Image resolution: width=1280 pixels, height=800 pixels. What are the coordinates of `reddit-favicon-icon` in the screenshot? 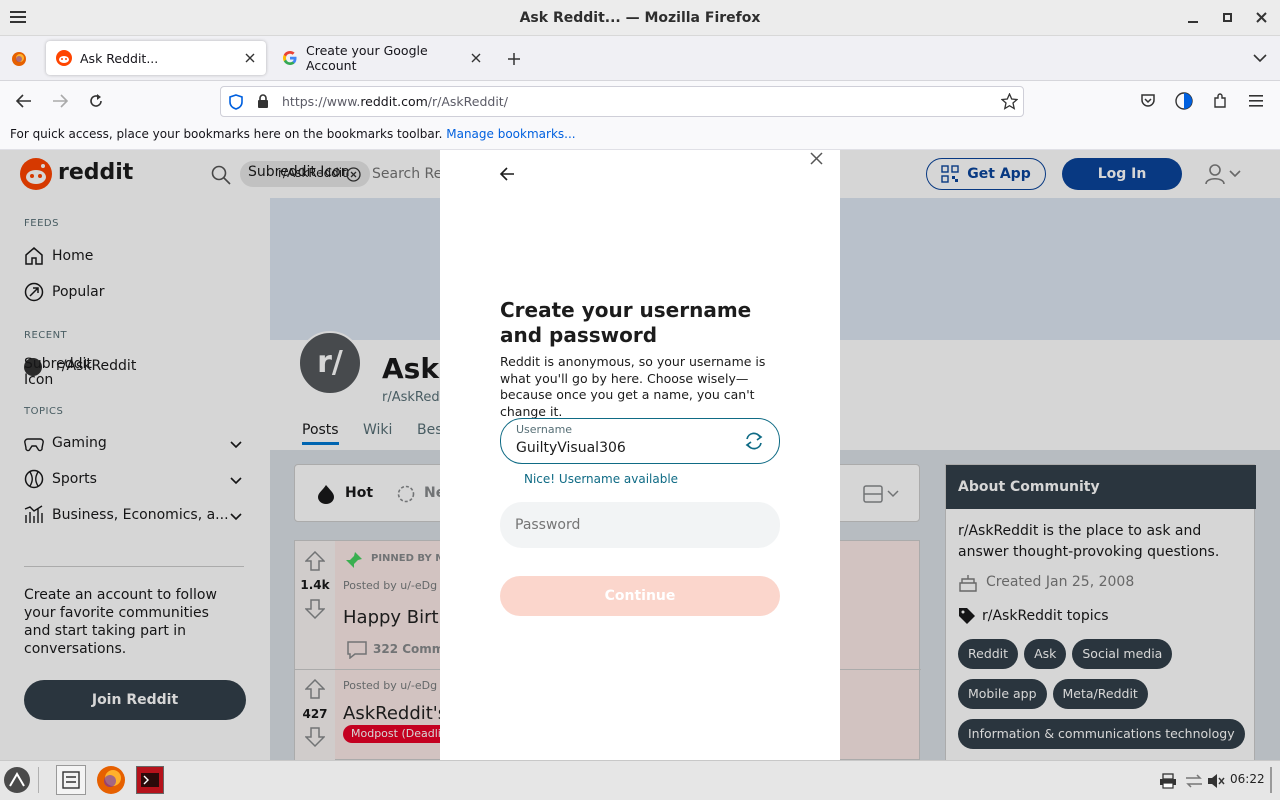 It's located at (64, 58).